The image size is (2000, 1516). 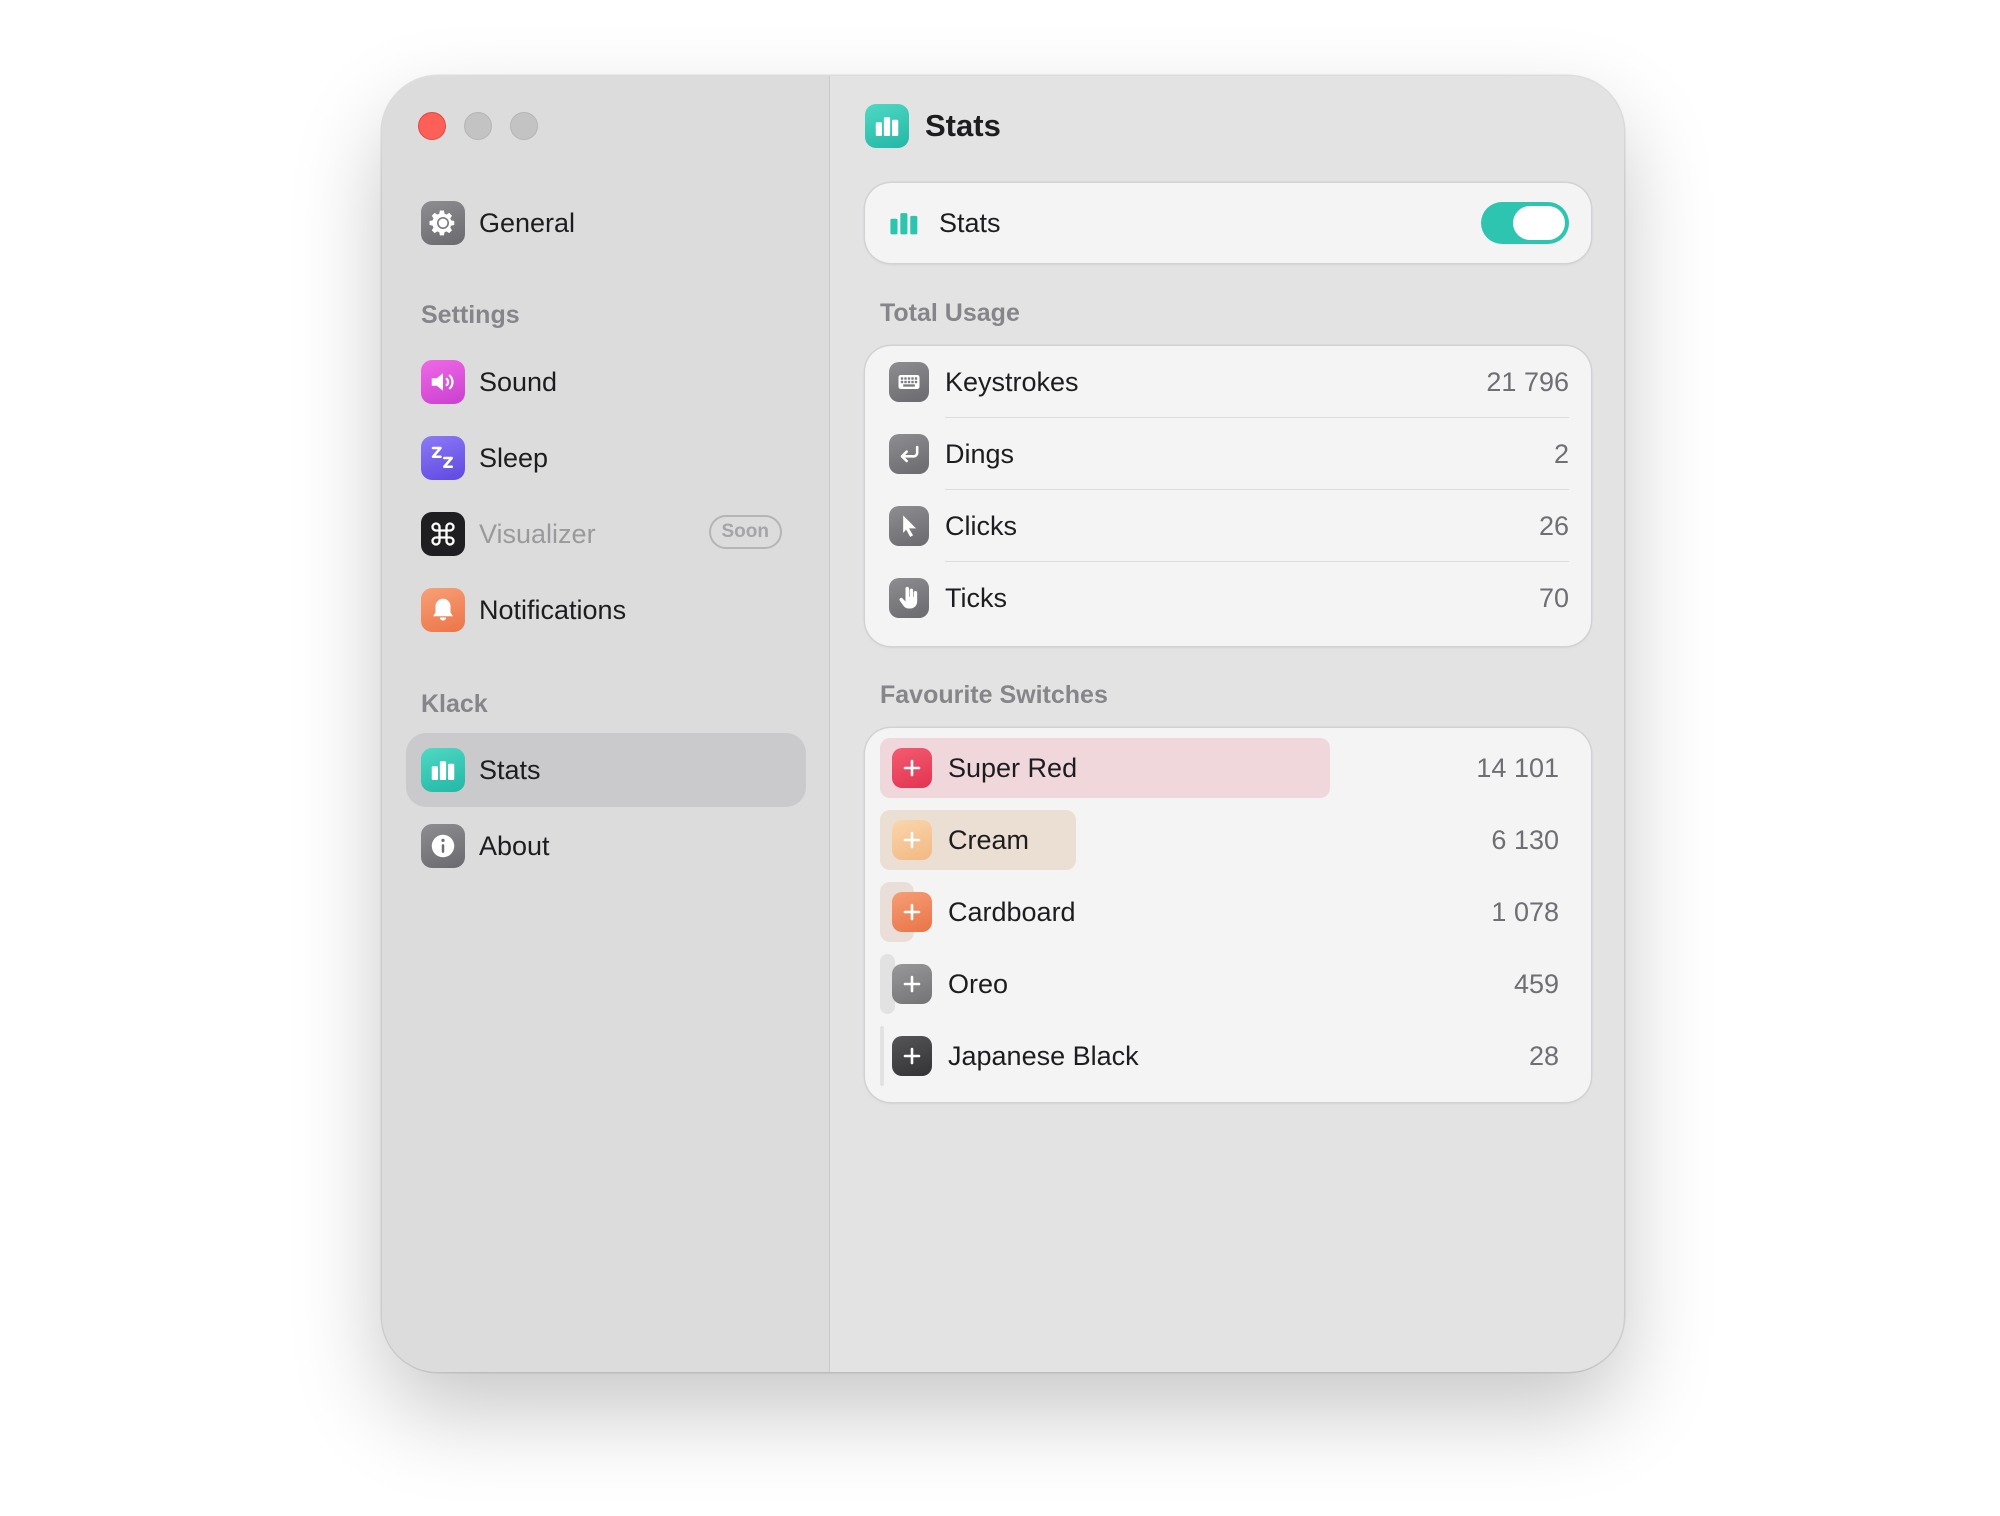 What do you see at coordinates (1012, 381) in the screenshot?
I see `usage-label: Keystrokes` at bounding box center [1012, 381].